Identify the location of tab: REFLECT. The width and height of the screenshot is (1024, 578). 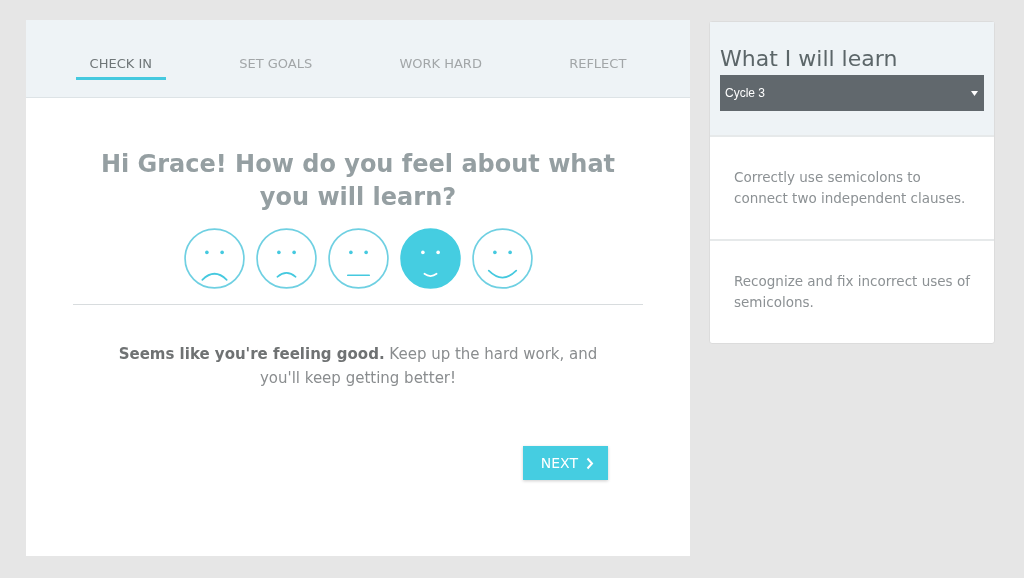
(598, 50).